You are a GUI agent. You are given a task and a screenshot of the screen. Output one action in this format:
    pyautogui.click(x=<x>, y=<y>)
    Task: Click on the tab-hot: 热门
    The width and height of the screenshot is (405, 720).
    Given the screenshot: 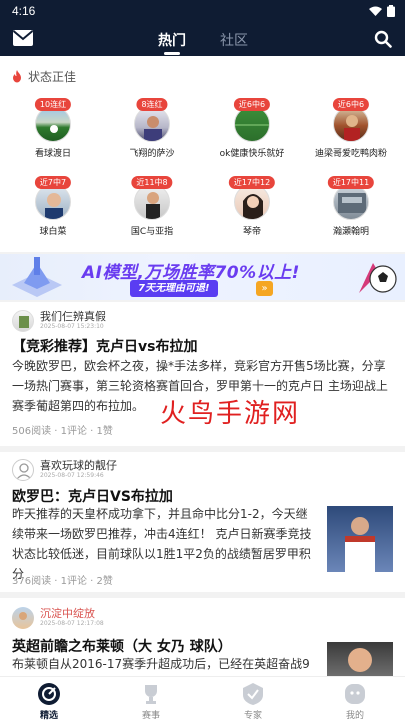 What is the action you would take?
    pyautogui.click(x=172, y=40)
    